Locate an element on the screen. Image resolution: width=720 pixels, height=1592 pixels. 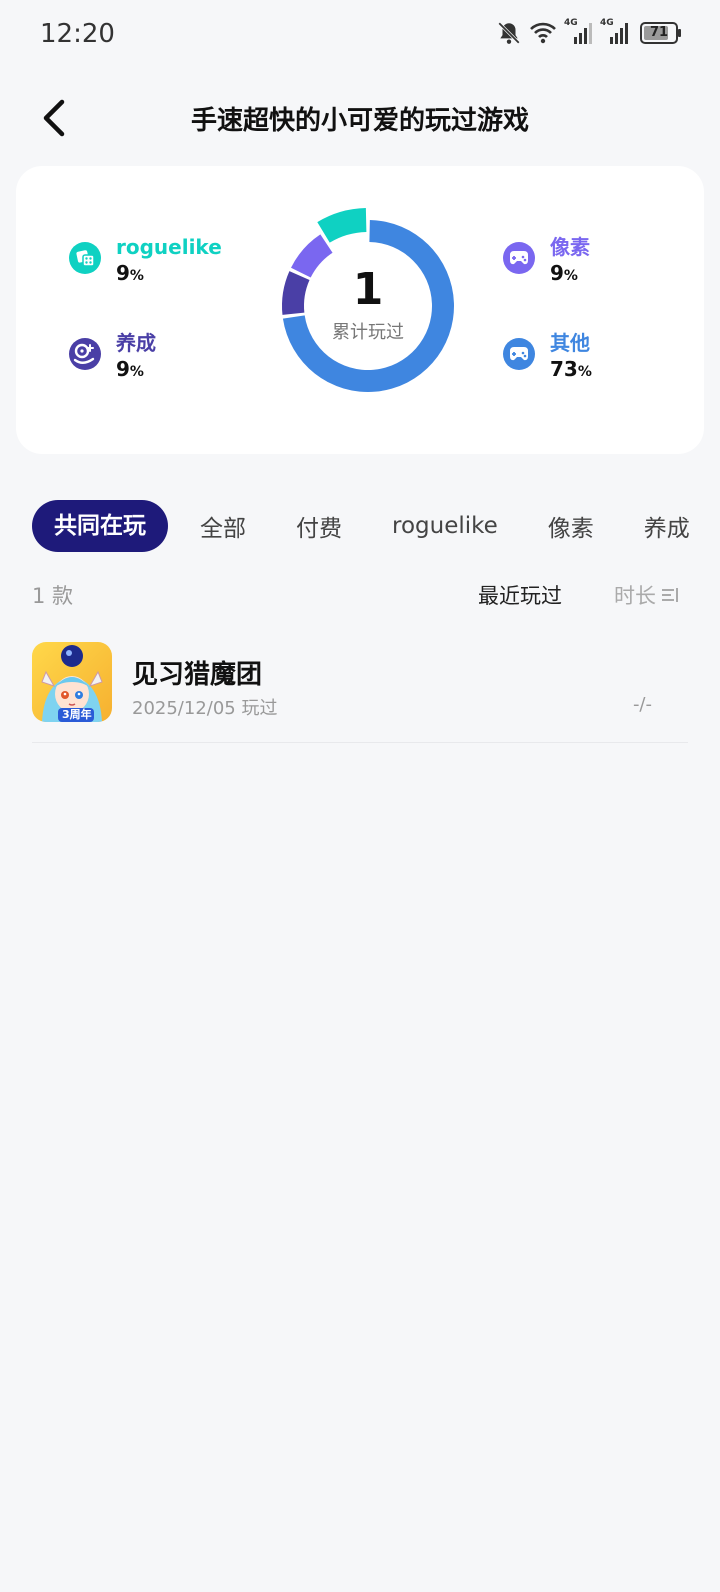
status-bar: 12:20 4G 4G 71 is located at coordinates (360, 36).